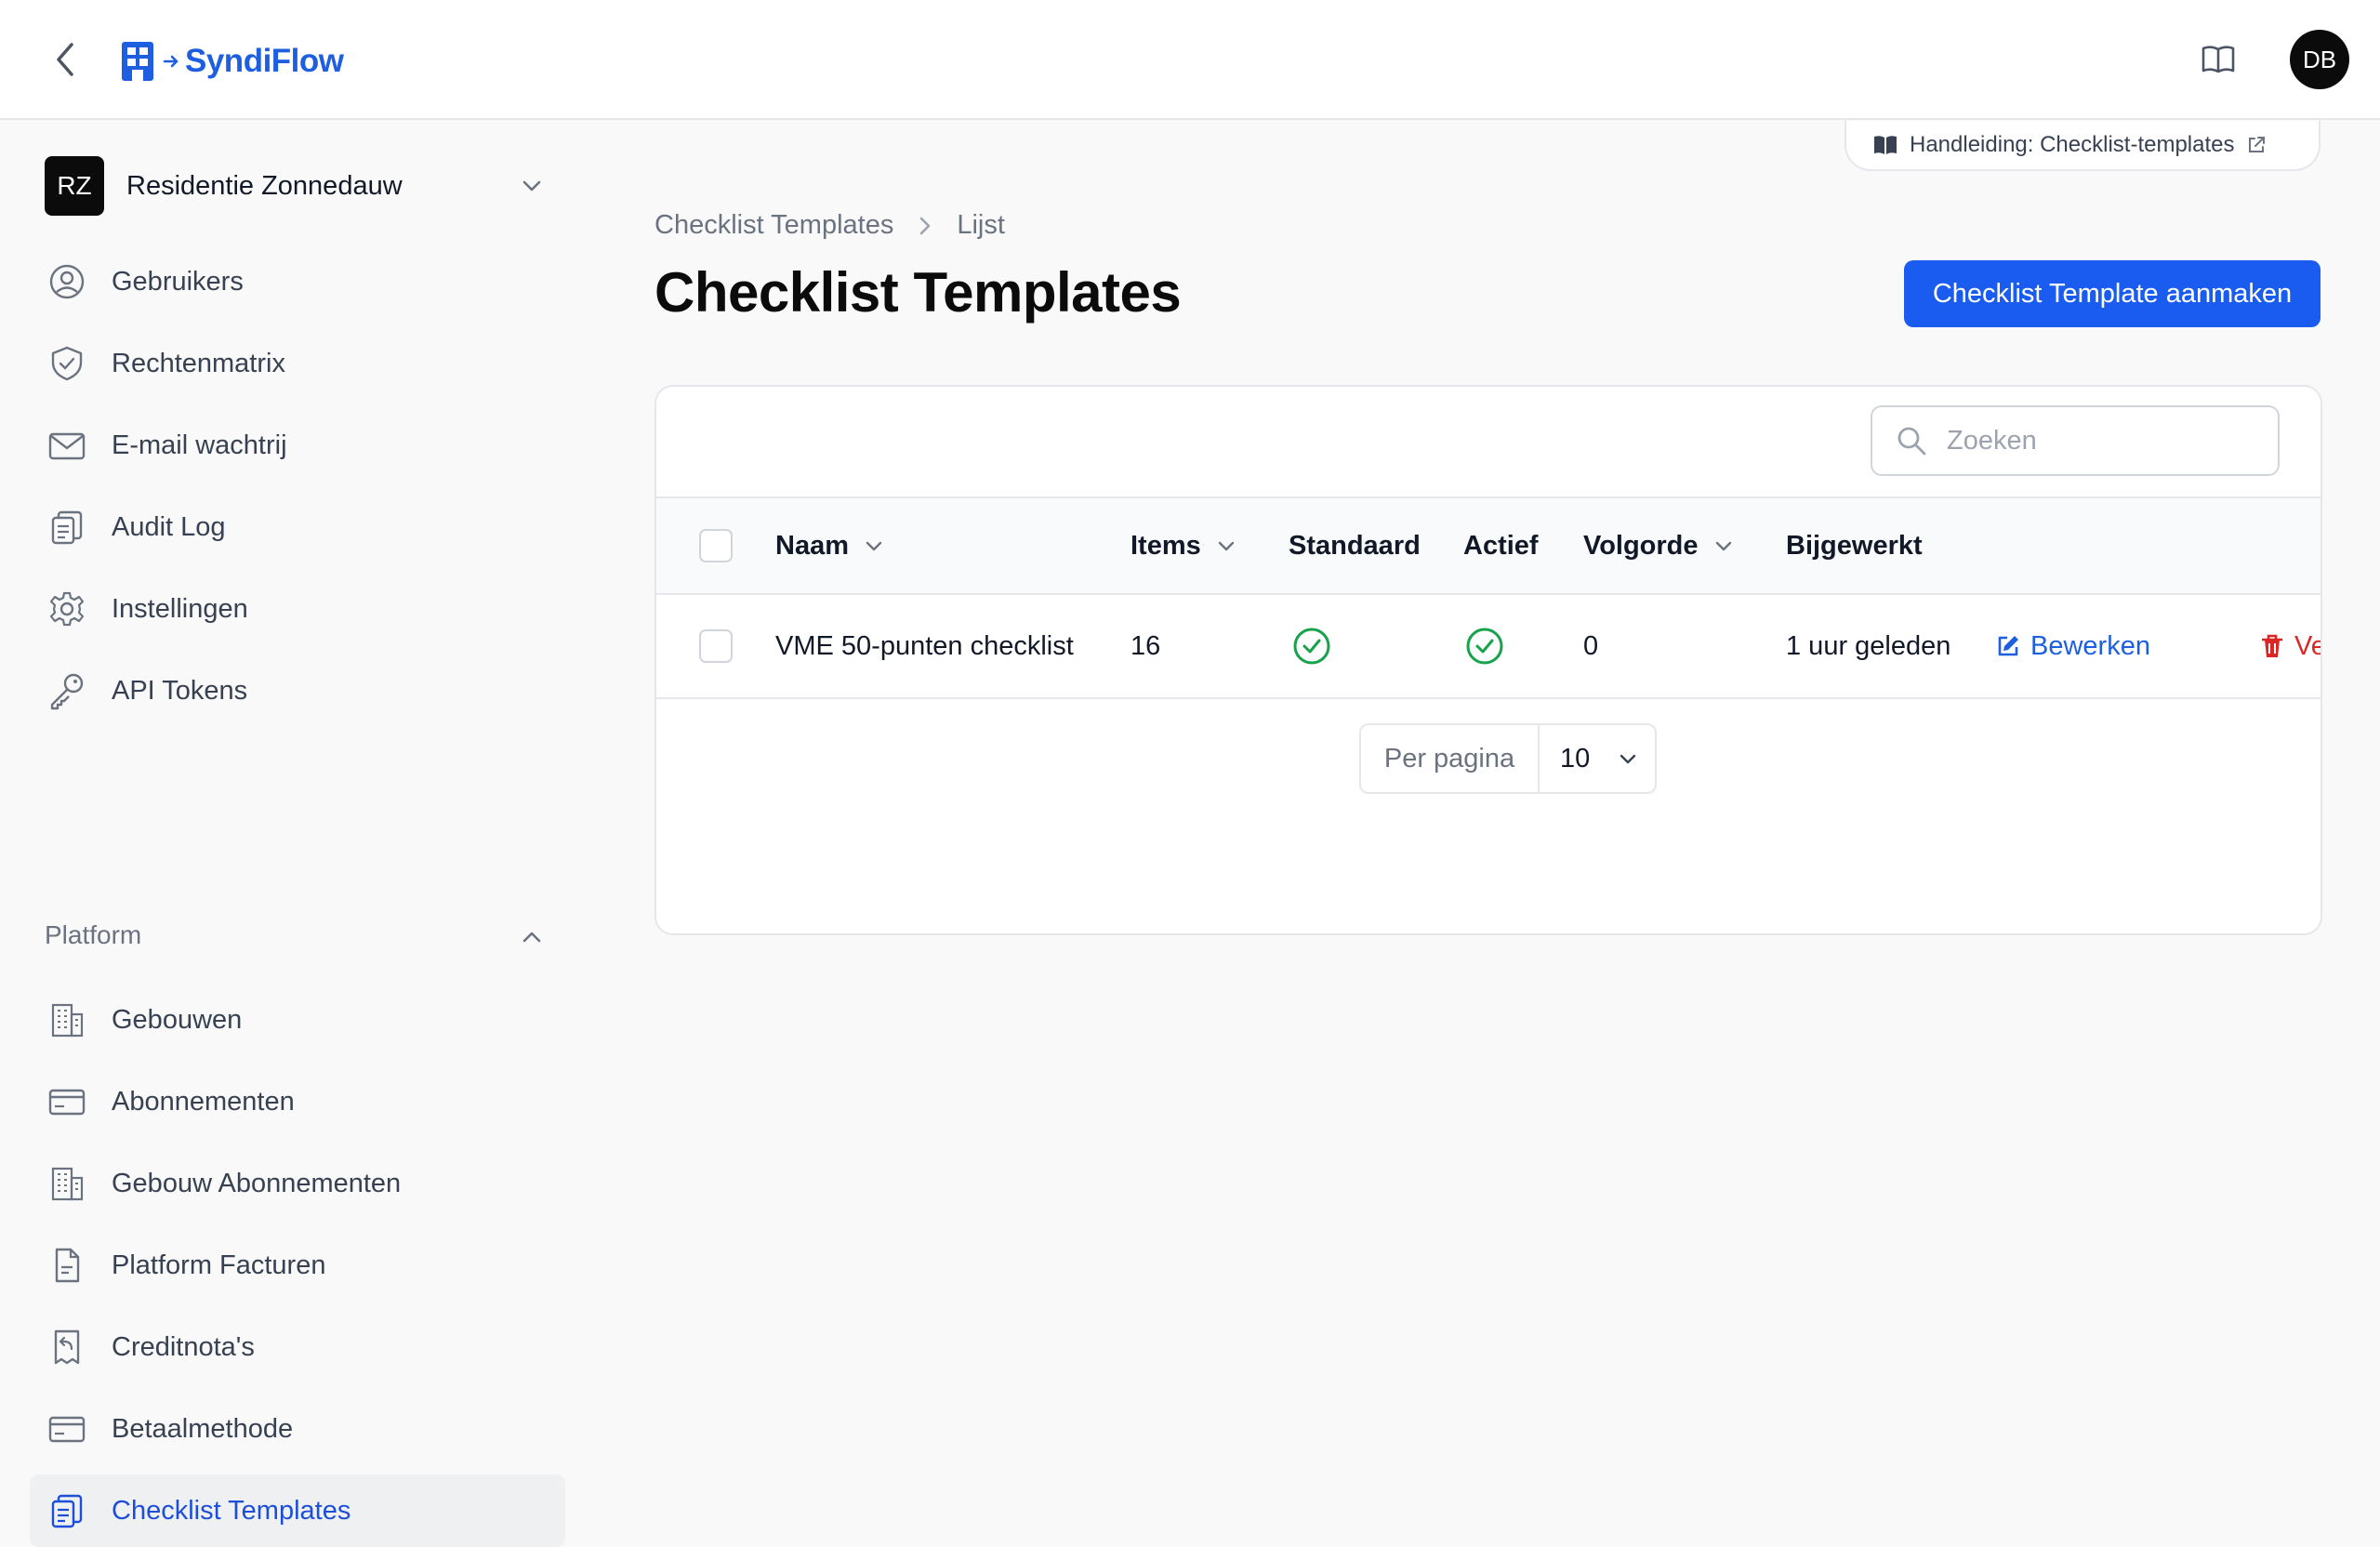  I want to click on column-label: Items, so click(1165, 545).